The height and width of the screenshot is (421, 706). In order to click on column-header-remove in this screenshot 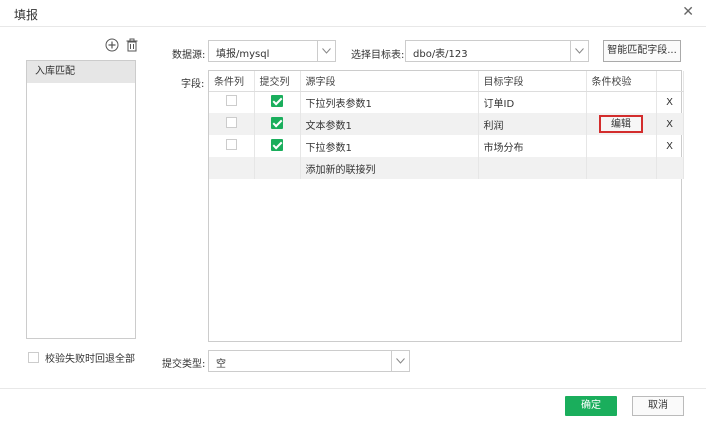, I will do `click(670, 81)`.